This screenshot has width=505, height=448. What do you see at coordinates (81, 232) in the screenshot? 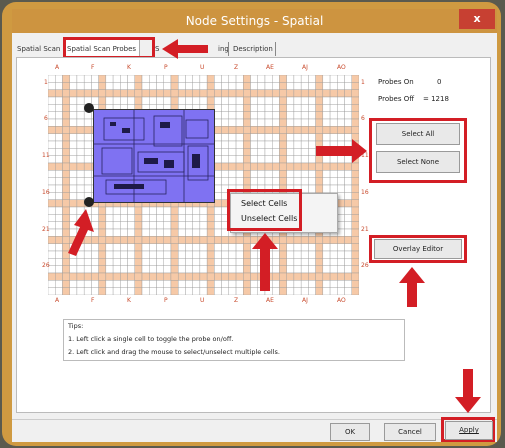
I see `arrow-diagonal-icon` at bounding box center [81, 232].